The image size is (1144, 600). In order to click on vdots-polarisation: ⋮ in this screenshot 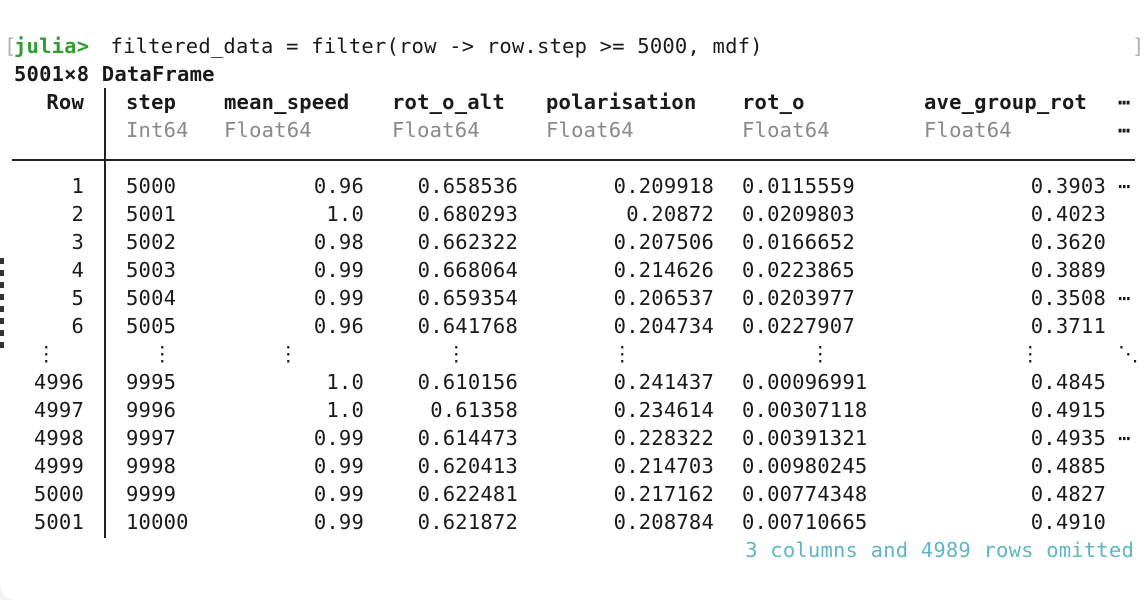, I will do `click(622, 354)`.